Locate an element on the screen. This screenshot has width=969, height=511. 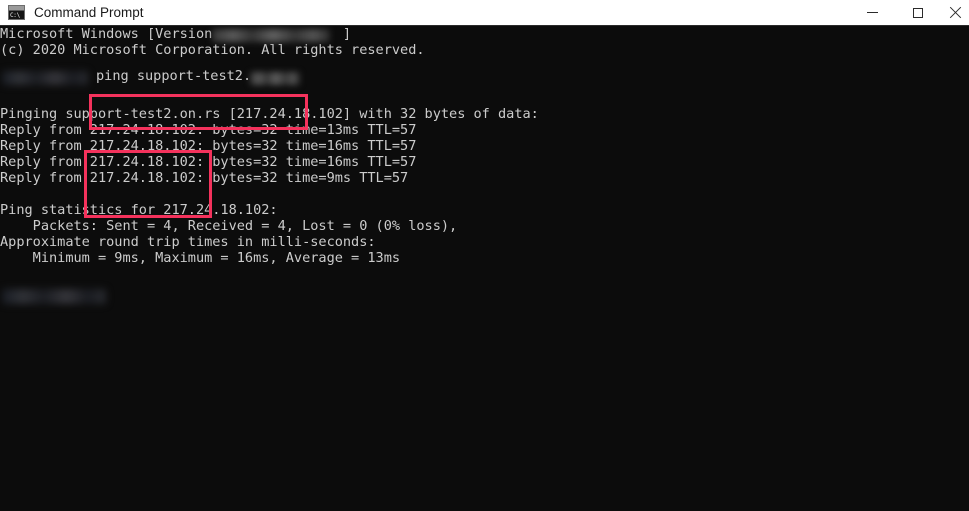
command-prompt-icon: C:\ is located at coordinates (16, 12).